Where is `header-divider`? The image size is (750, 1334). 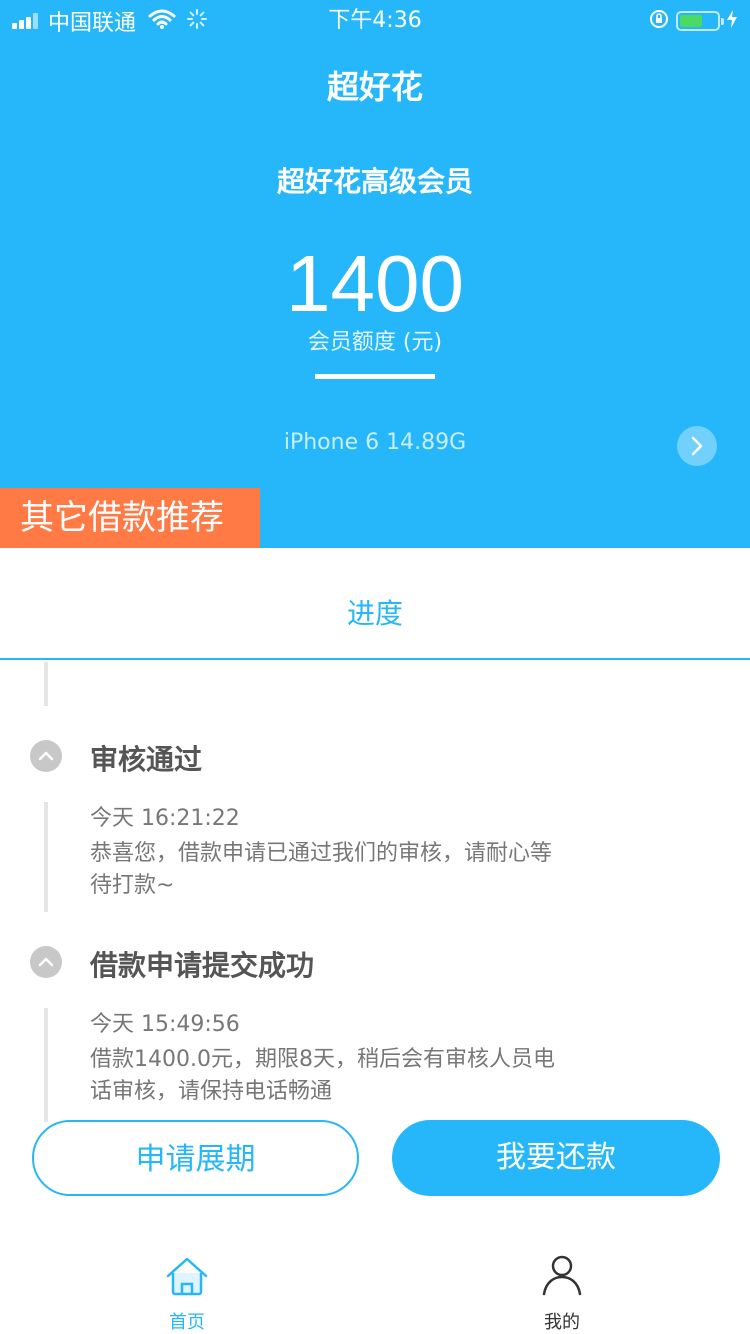
header-divider is located at coordinates (375, 376).